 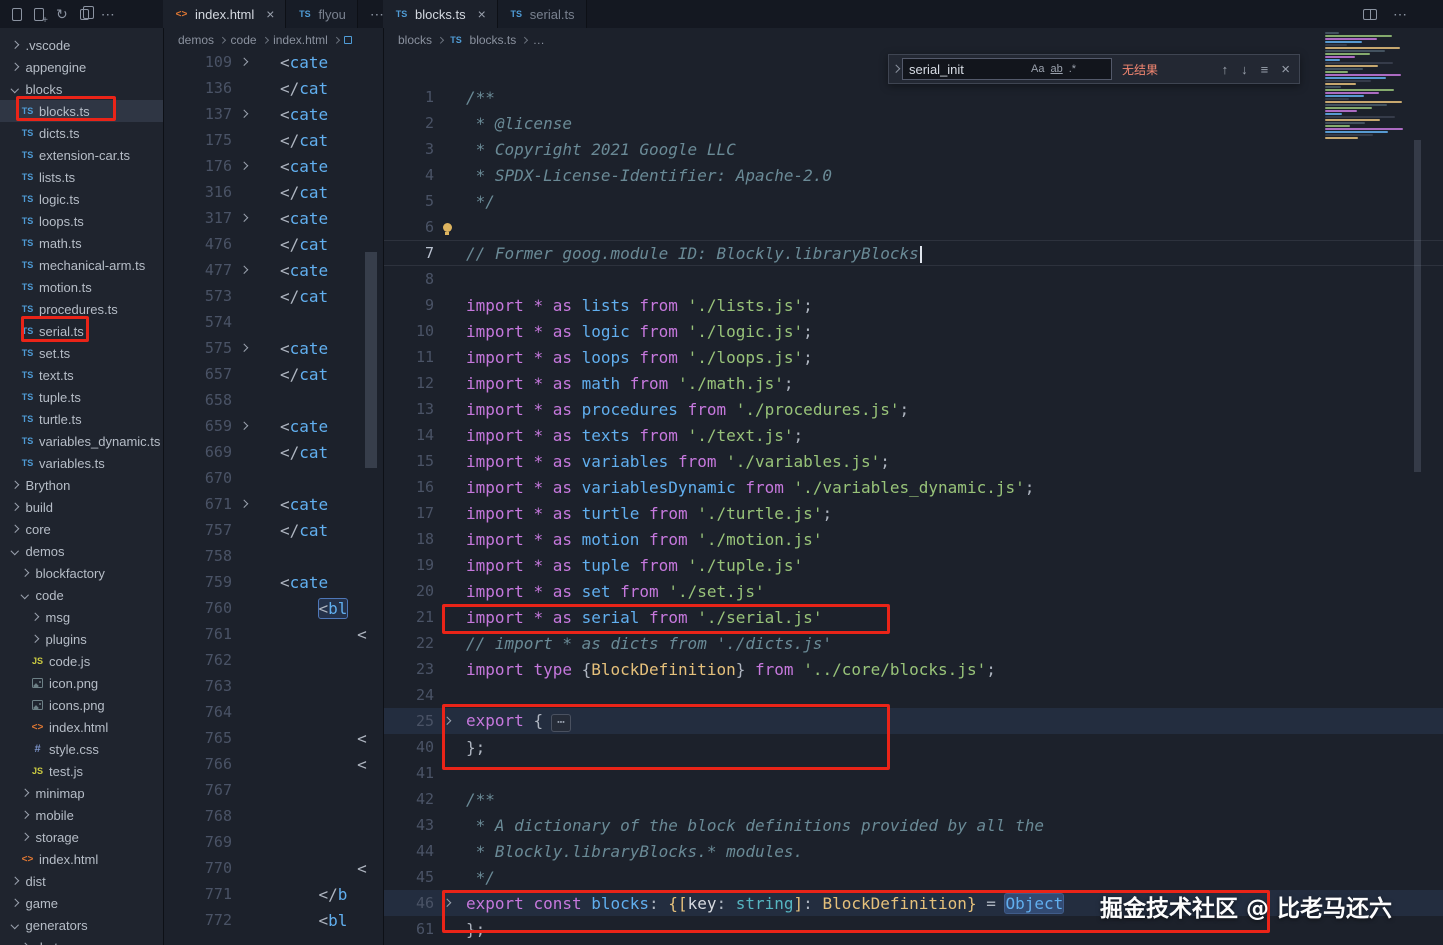 I want to click on code-line-176: 176 <cate, so click(x=273, y=166).